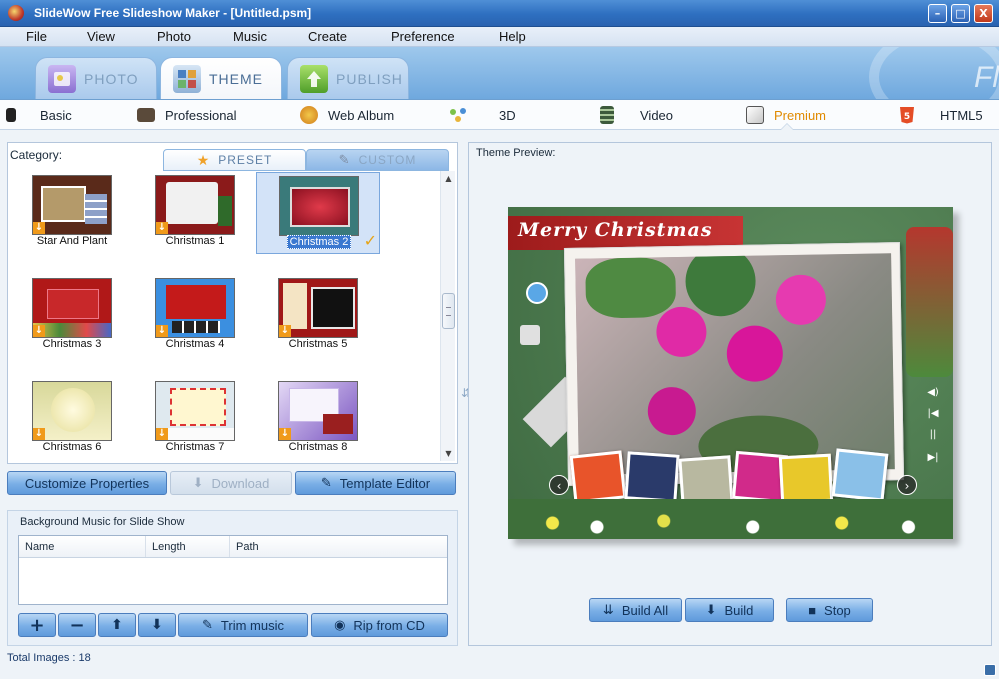  Describe the element at coordinates (512, 36) in the screenshot. I see `menu-help: Help` at that location.